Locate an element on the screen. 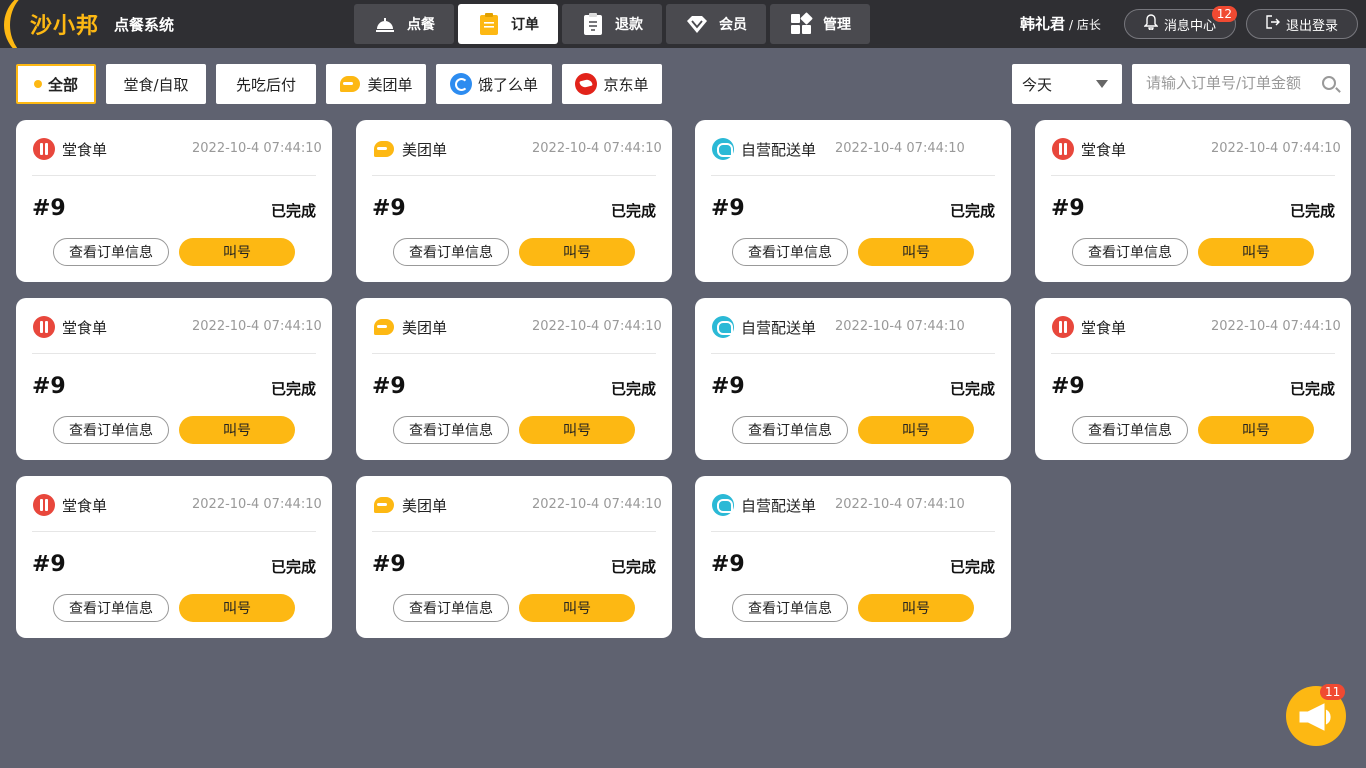 This screenshot has height=768, width=1366. nav-tab-label: 退款 is located at coordinates (629, 25).